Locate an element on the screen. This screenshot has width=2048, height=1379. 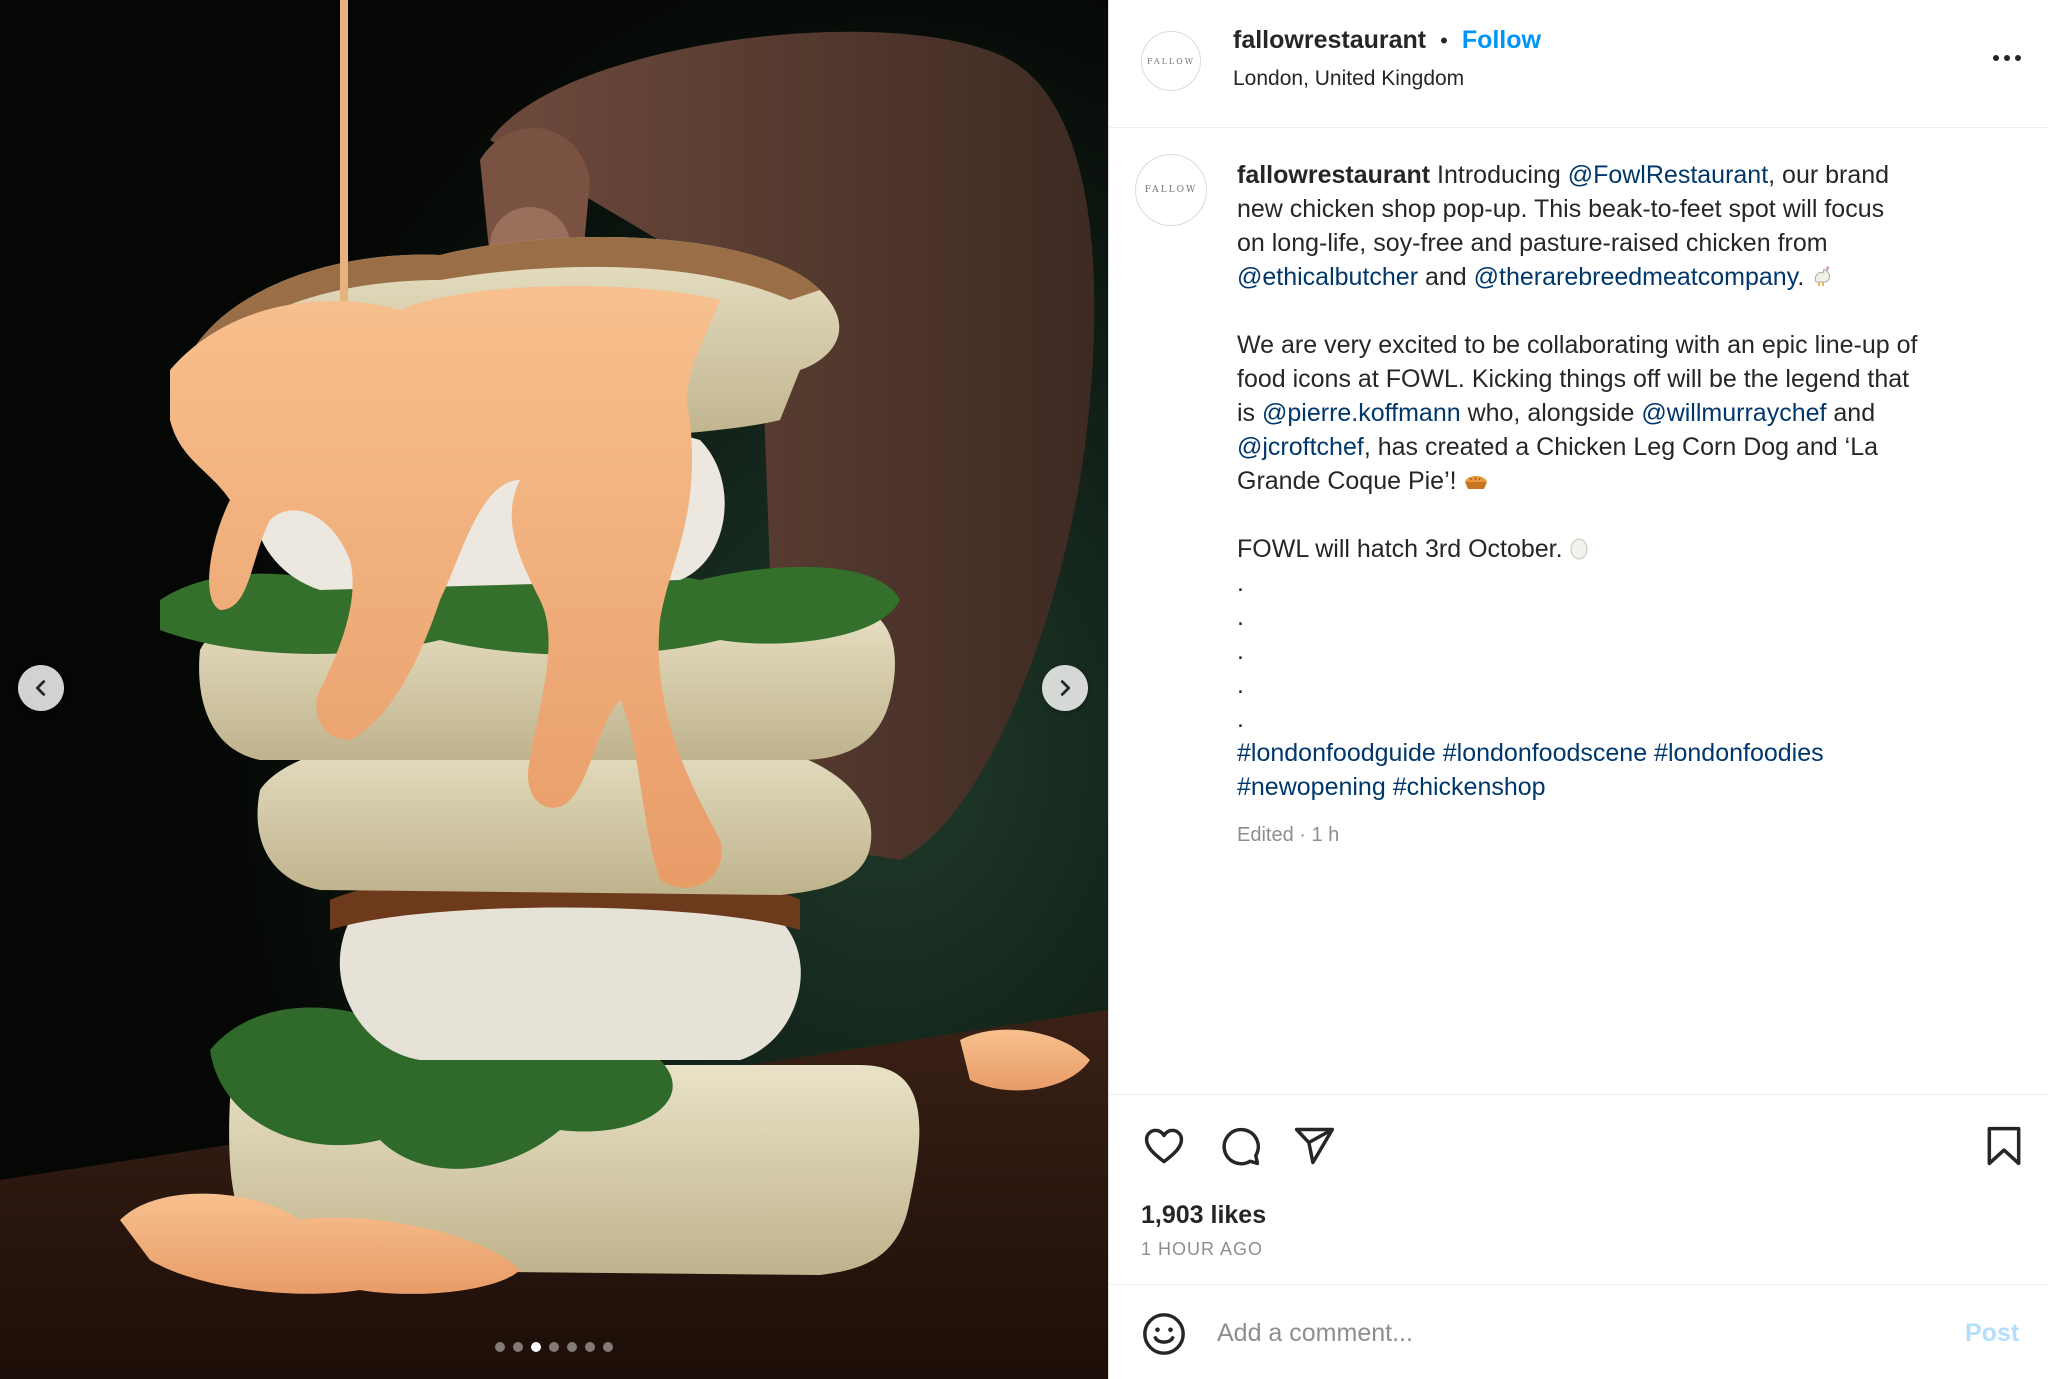
post-username: fallowrestaurant is located at coordinates (1329, 40).